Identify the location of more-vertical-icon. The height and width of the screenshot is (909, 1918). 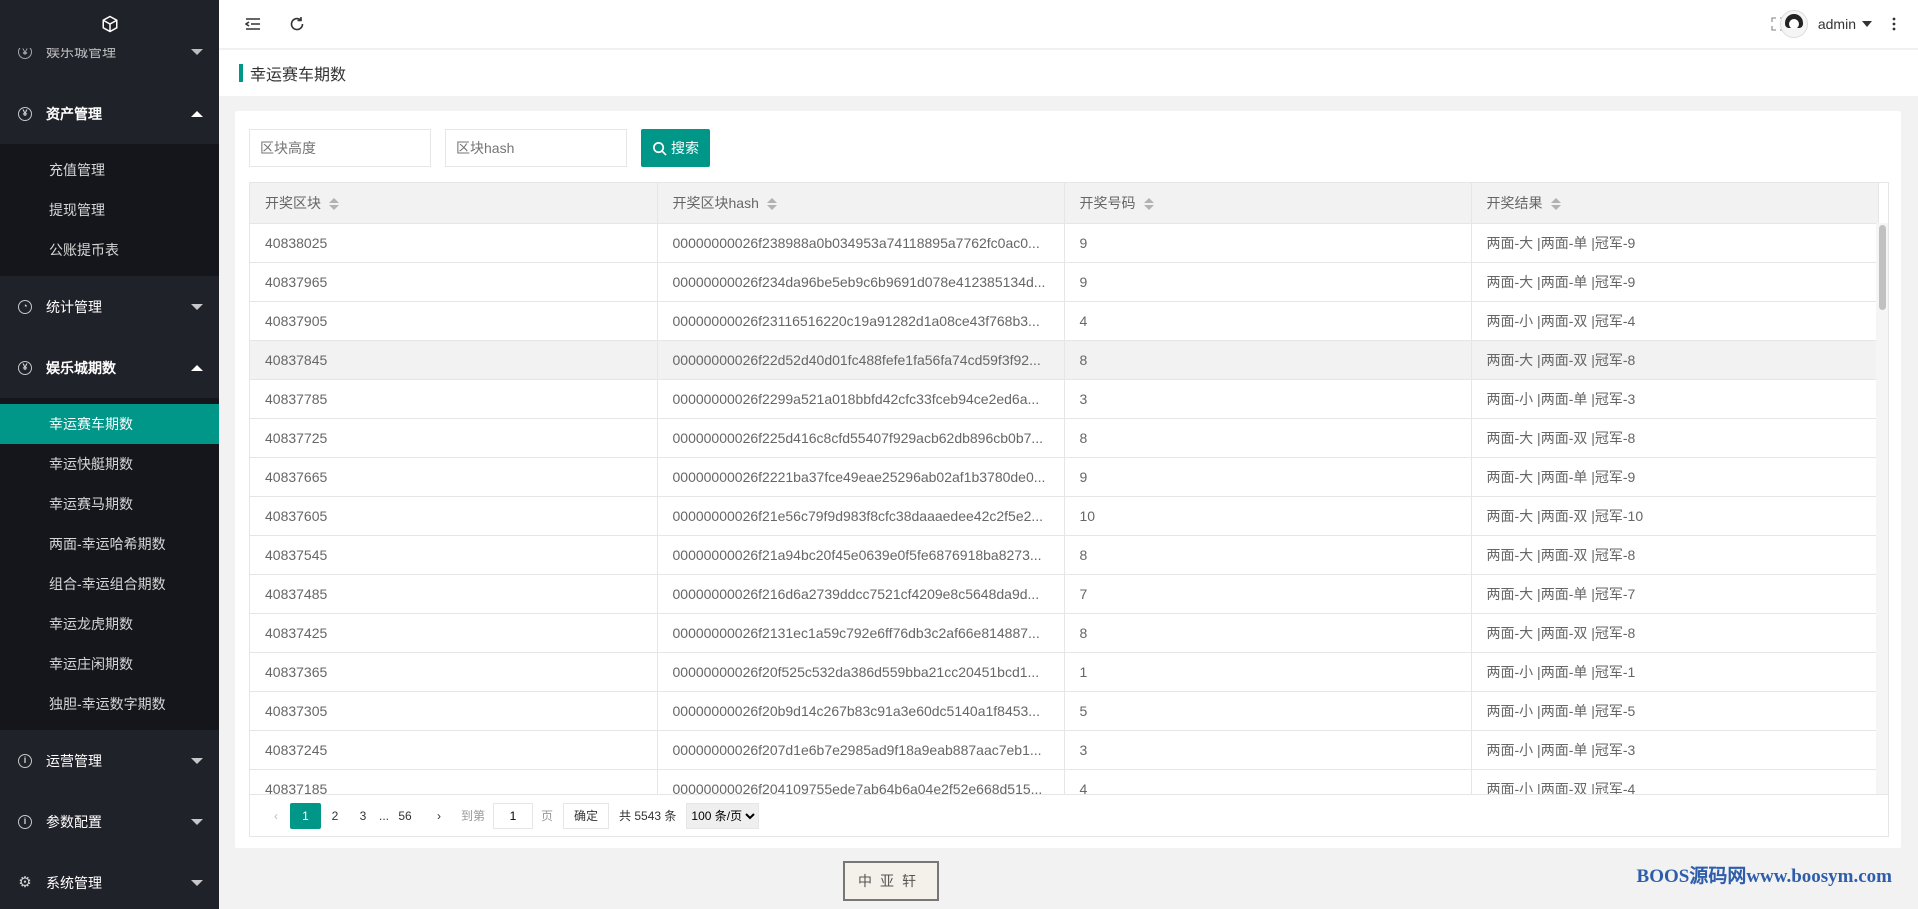
(1894, 24).